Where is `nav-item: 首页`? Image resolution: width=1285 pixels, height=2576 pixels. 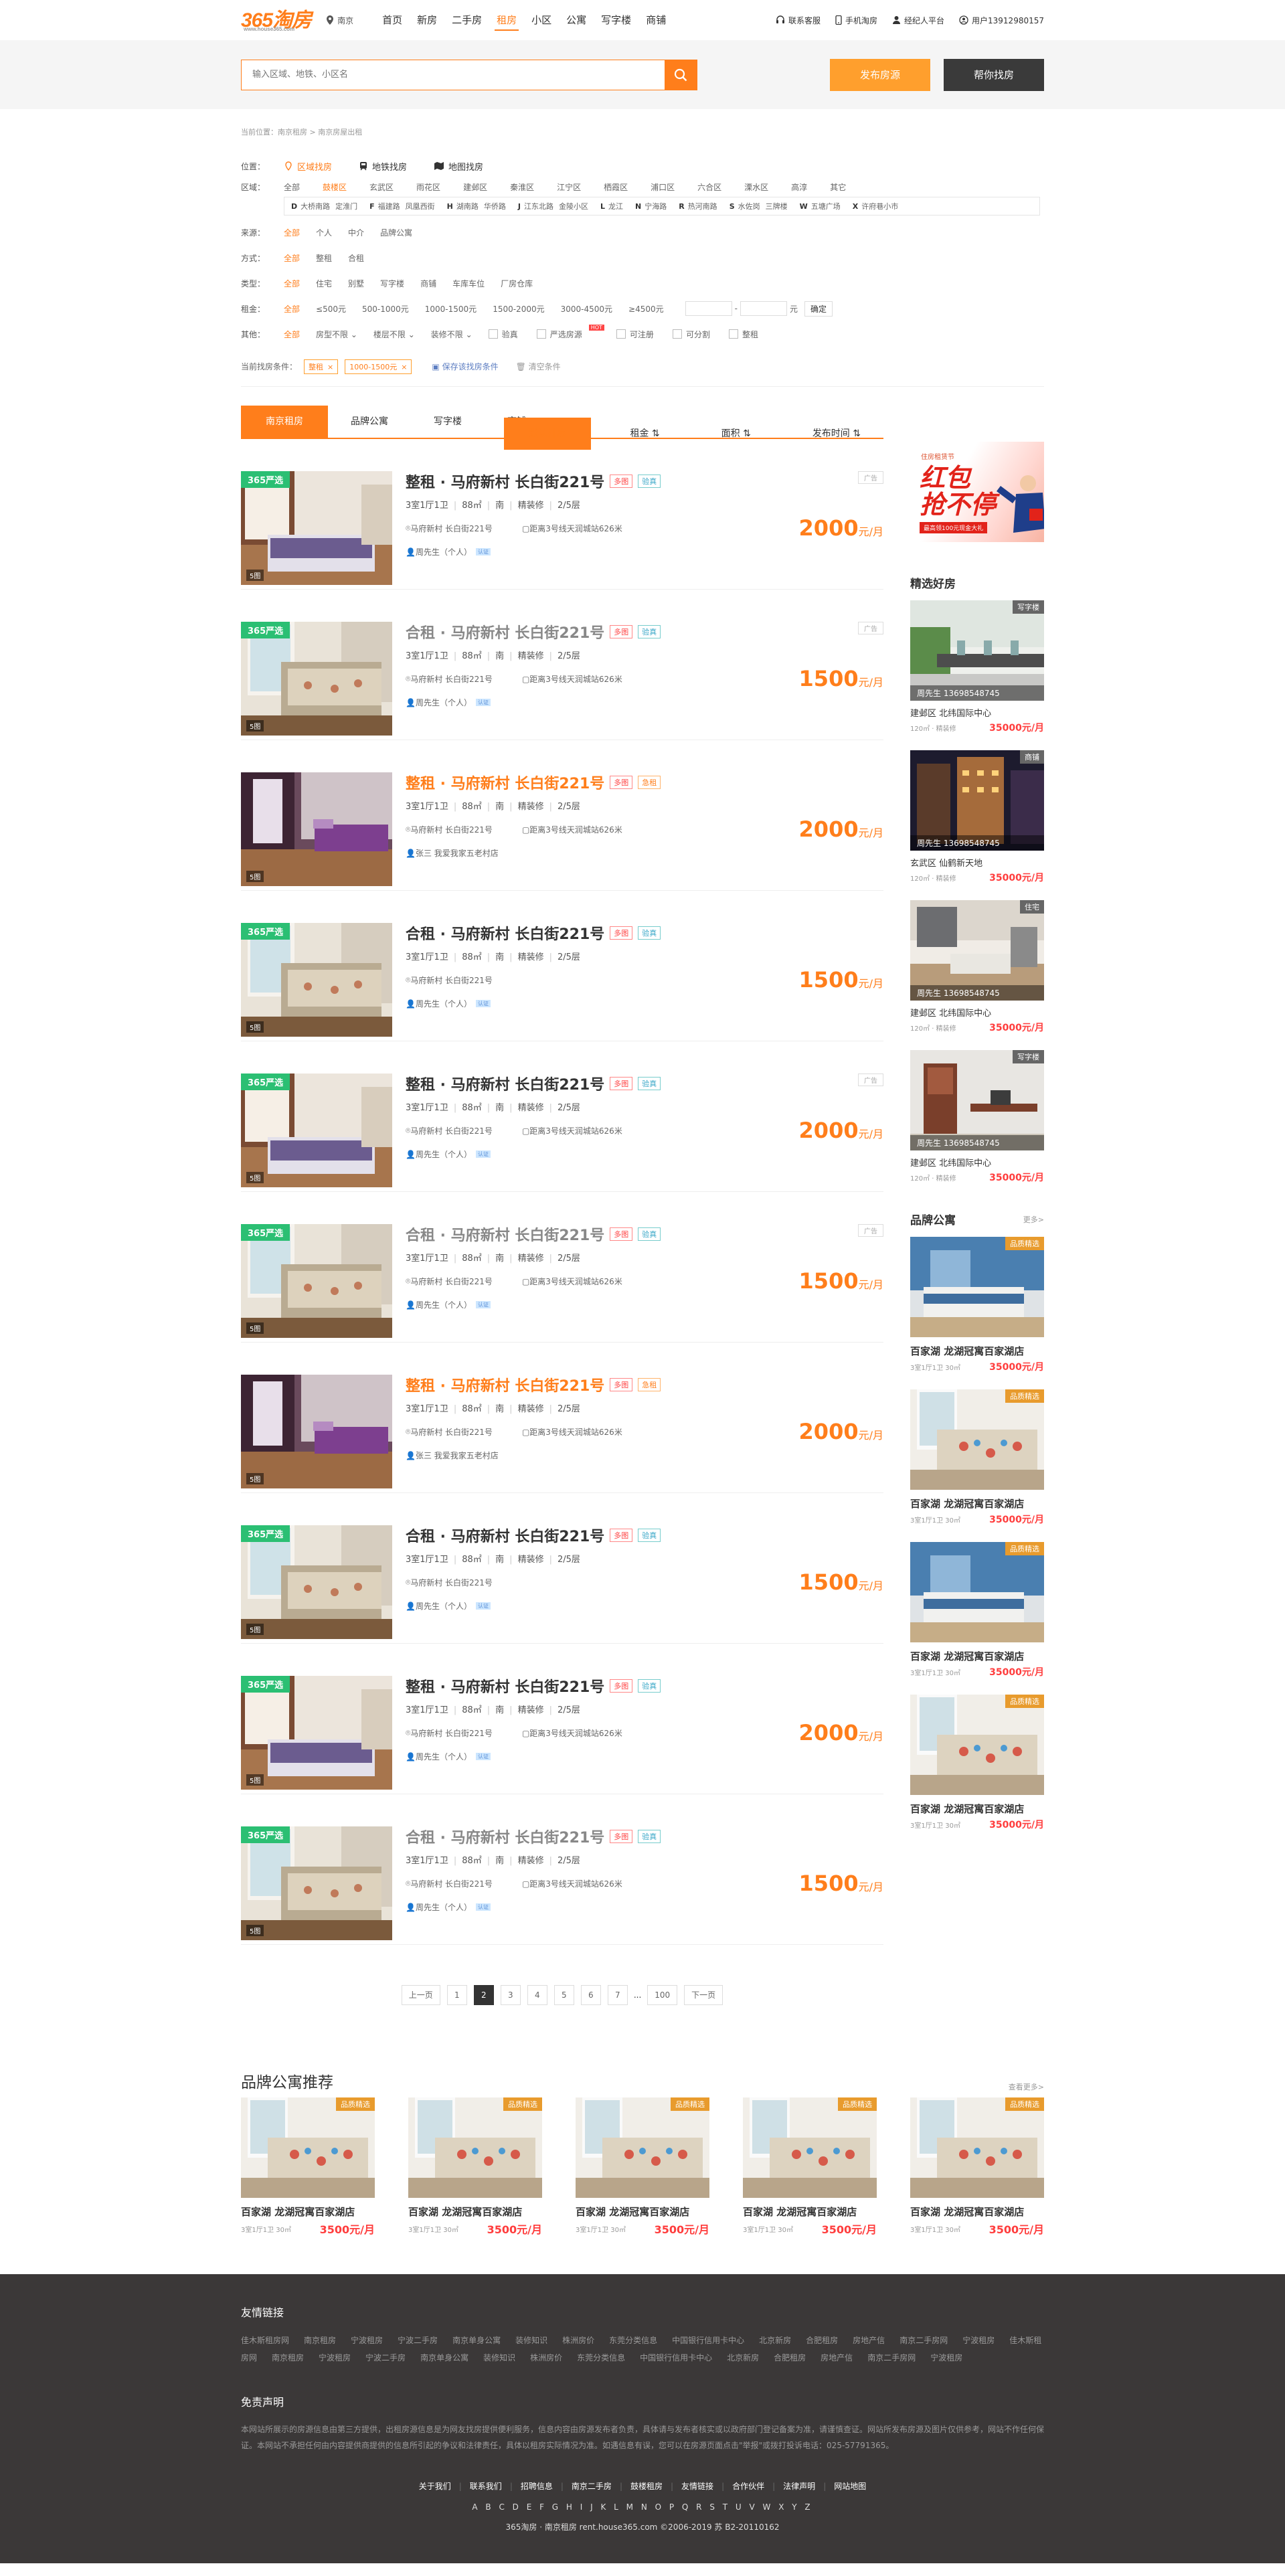 nav-item: 首页 is located at coordinates (392, 20).